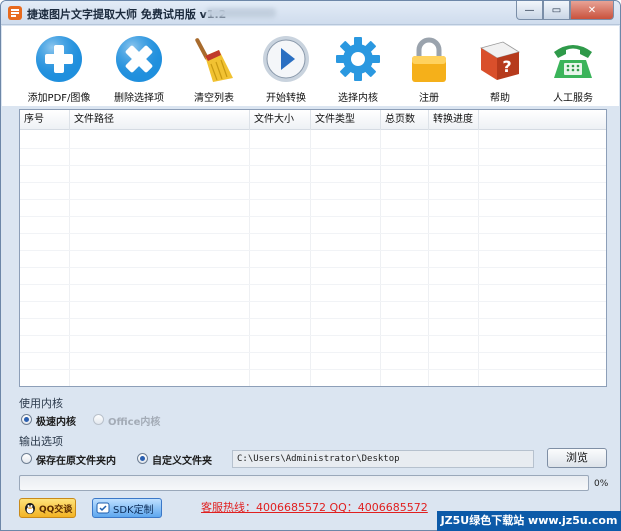 The height and width of the screenshot is (531, 621). Describe the element at coordinates (577, 458) in the screenshot. I see `browse-button: 浏览` at that location.